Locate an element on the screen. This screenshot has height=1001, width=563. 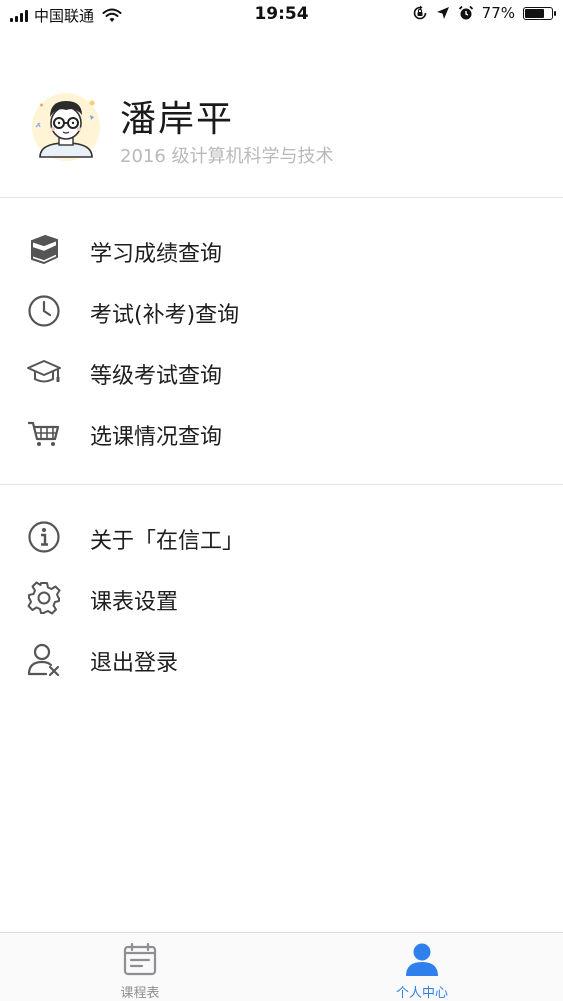
location-icon is located at coordinates (442, 13).